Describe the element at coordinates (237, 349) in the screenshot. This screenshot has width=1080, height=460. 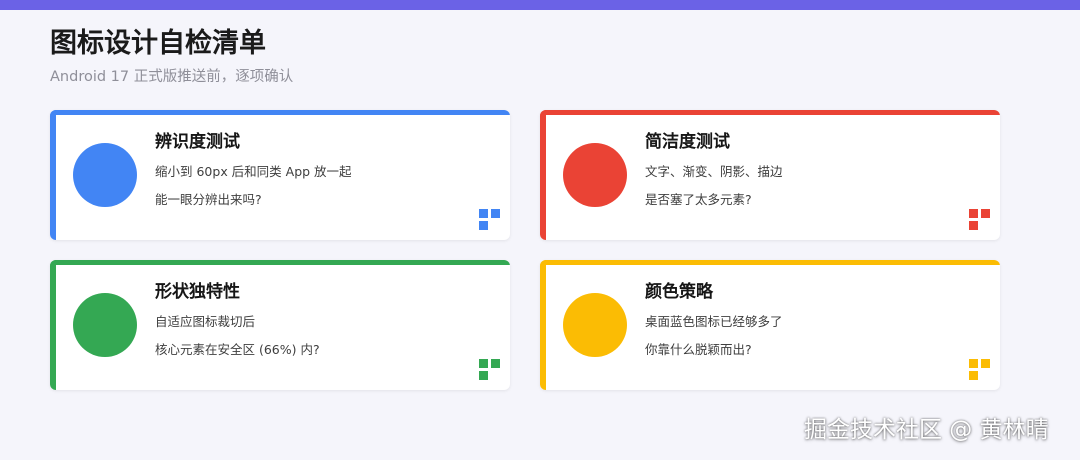
I see `card-description-line-2: 核心元素在安全区 (66%) 内?` at that location.